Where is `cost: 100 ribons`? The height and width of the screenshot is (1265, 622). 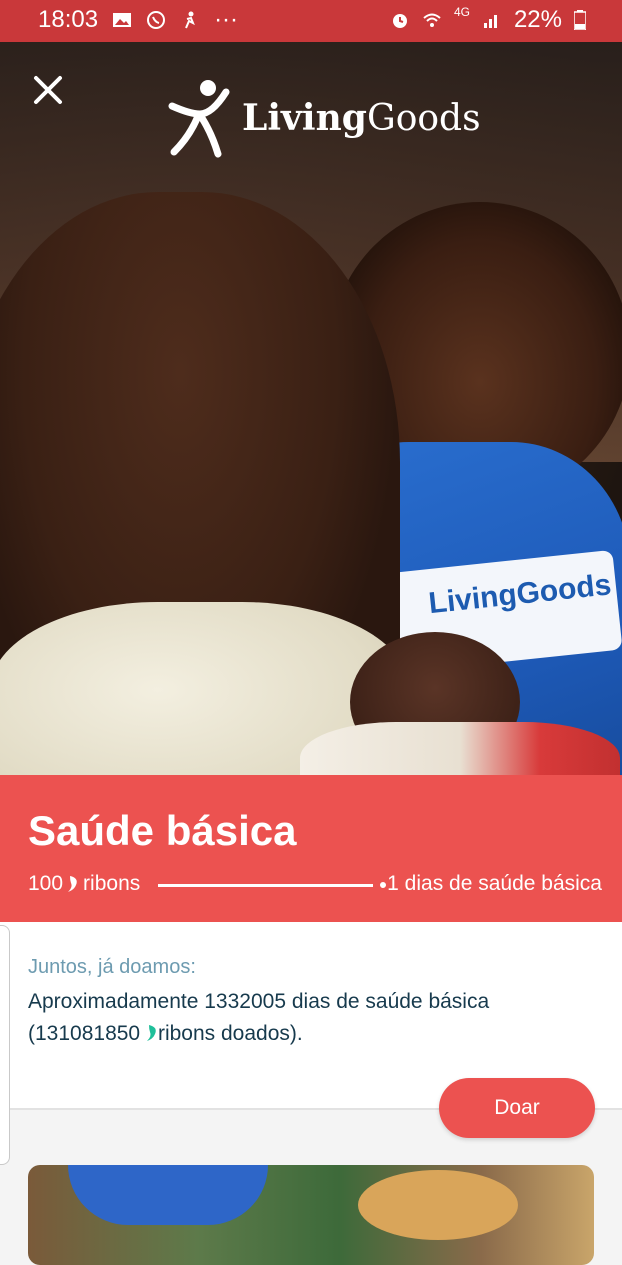
cost: 100 ribons is located at coordinates (84, 884).